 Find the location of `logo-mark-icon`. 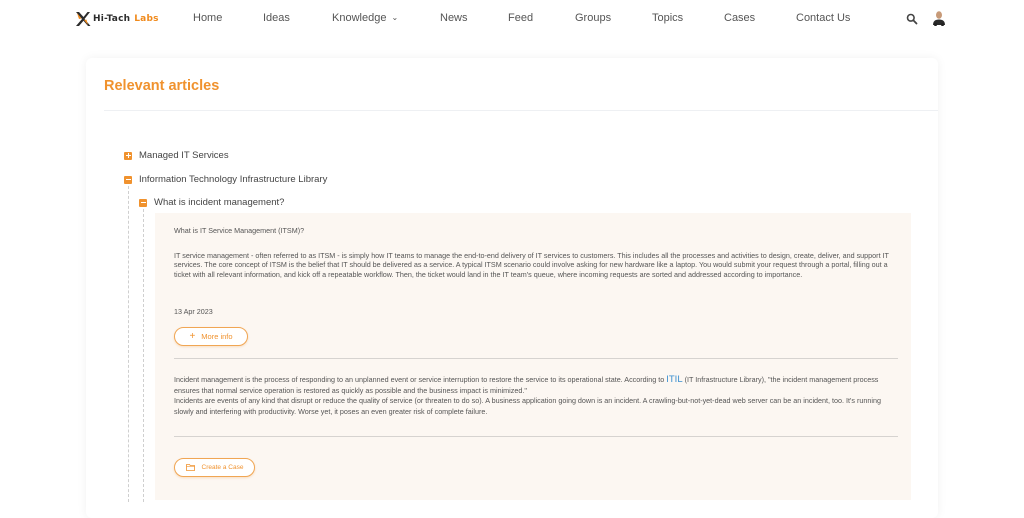

logo-mark-icon is located at coordinates (83, 19).